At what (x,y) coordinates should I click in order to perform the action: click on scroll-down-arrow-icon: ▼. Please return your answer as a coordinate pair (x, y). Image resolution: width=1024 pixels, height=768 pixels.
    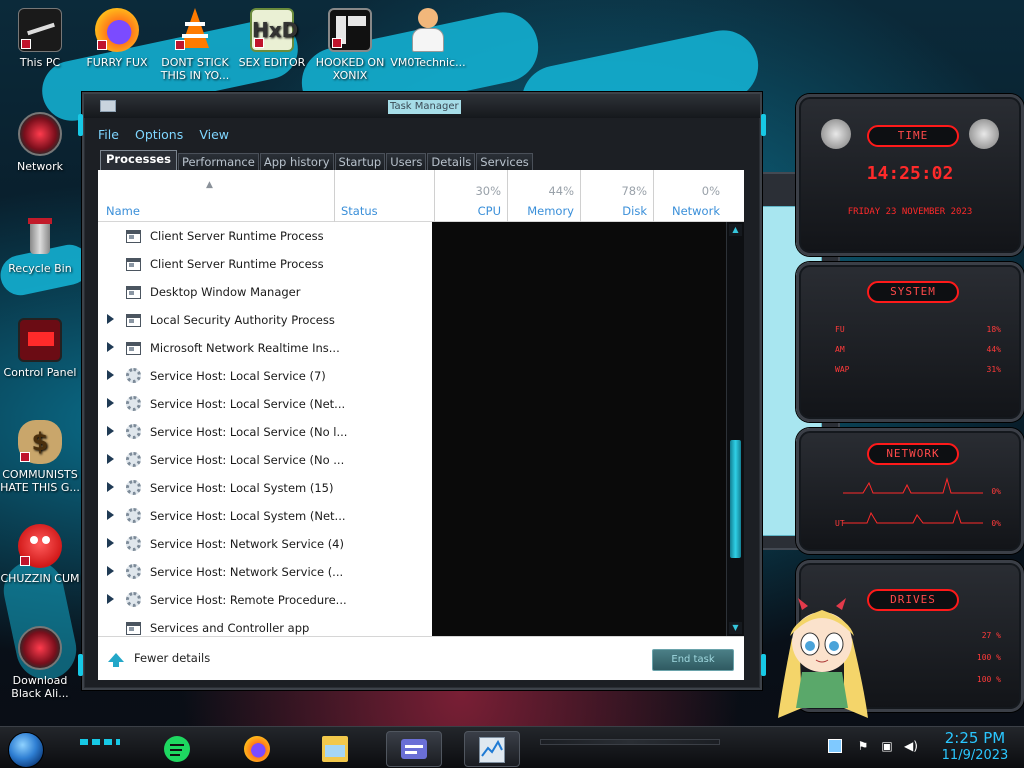
    Looking at the image, I should click on (735, 628).